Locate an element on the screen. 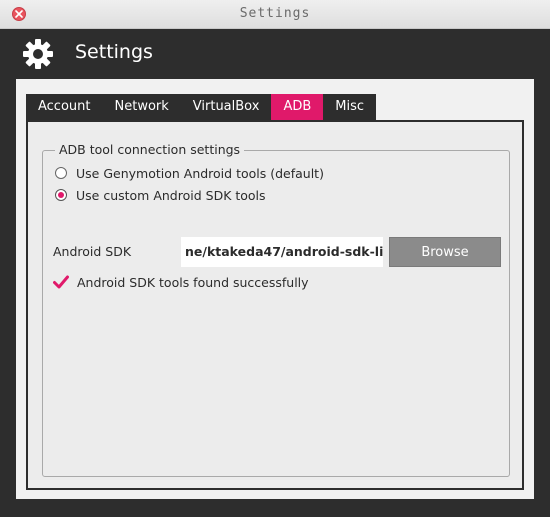  settings-tabs: Account Network VirtualBox ADB Misc is located at coordinates (201, 107).